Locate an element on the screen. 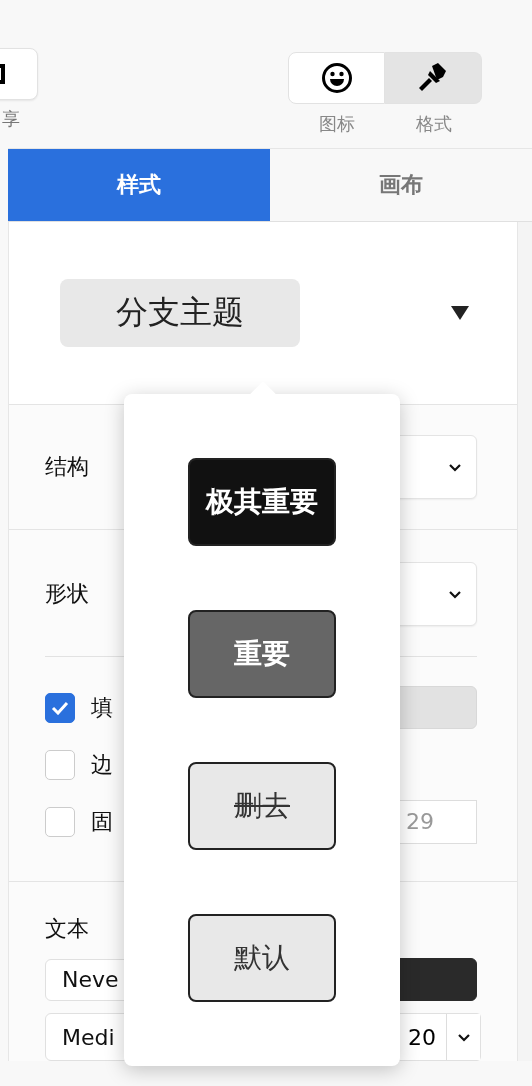 The height and width of the screenshot is (1086, 532). section-label: 文本 is located at coordinates (67, 929).